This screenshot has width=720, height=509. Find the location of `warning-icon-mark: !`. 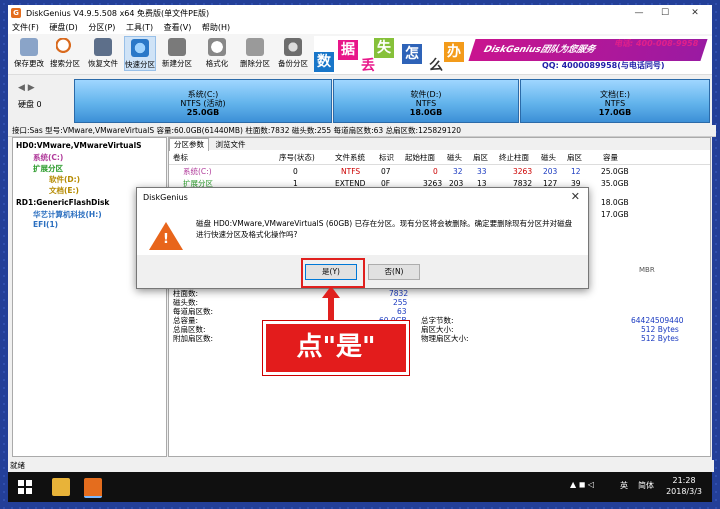

warning-icon-mark: ! is located at coordinates (166, 239).